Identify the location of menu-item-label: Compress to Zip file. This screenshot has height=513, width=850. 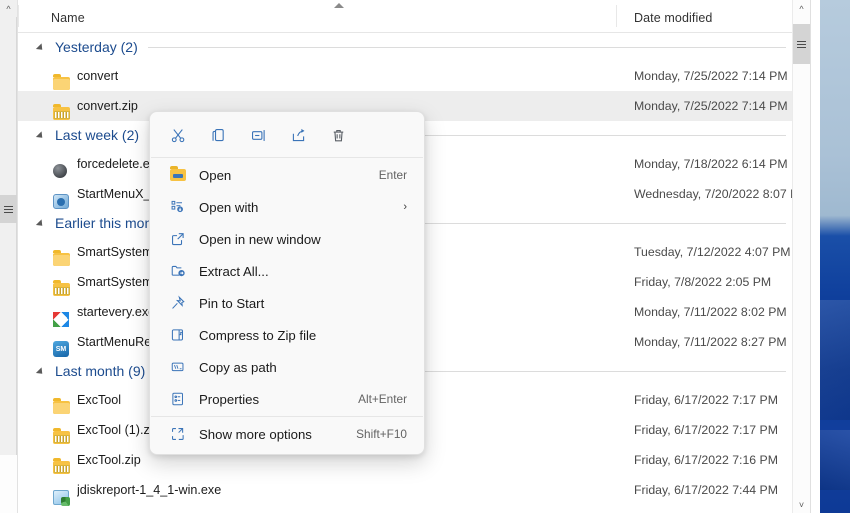
(258, 335).